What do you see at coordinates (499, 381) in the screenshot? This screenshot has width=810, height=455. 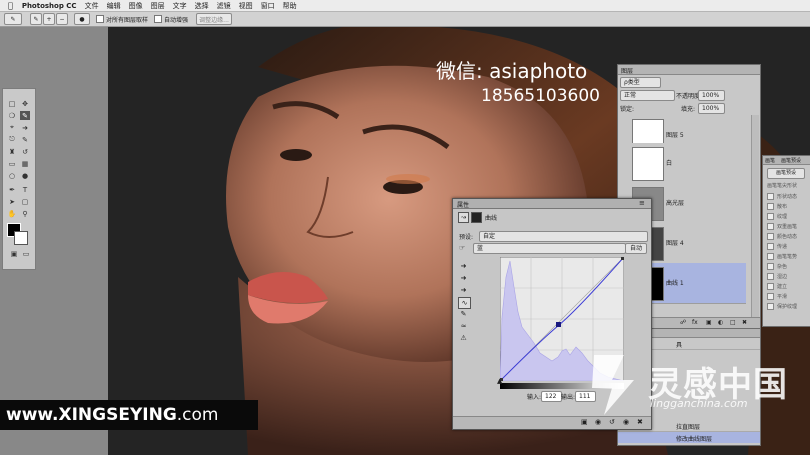 I see `black-slider-icon: ▲` at bounding box center [499, 381].